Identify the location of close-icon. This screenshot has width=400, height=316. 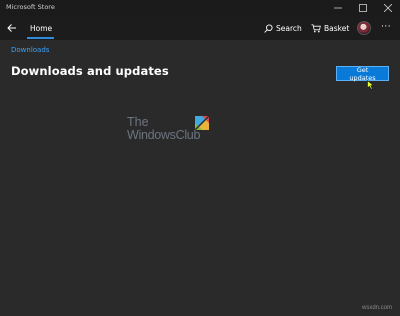
(388, 8).